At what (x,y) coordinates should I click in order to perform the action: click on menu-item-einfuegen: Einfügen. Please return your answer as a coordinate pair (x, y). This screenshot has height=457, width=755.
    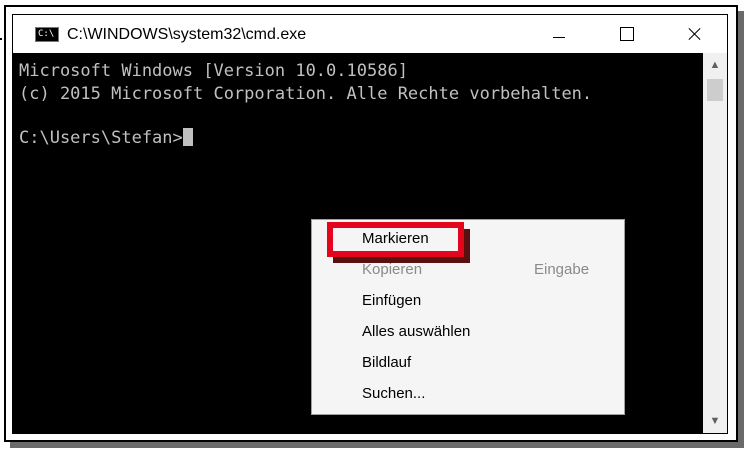
    Looking at the image, I should click on (391, 301).